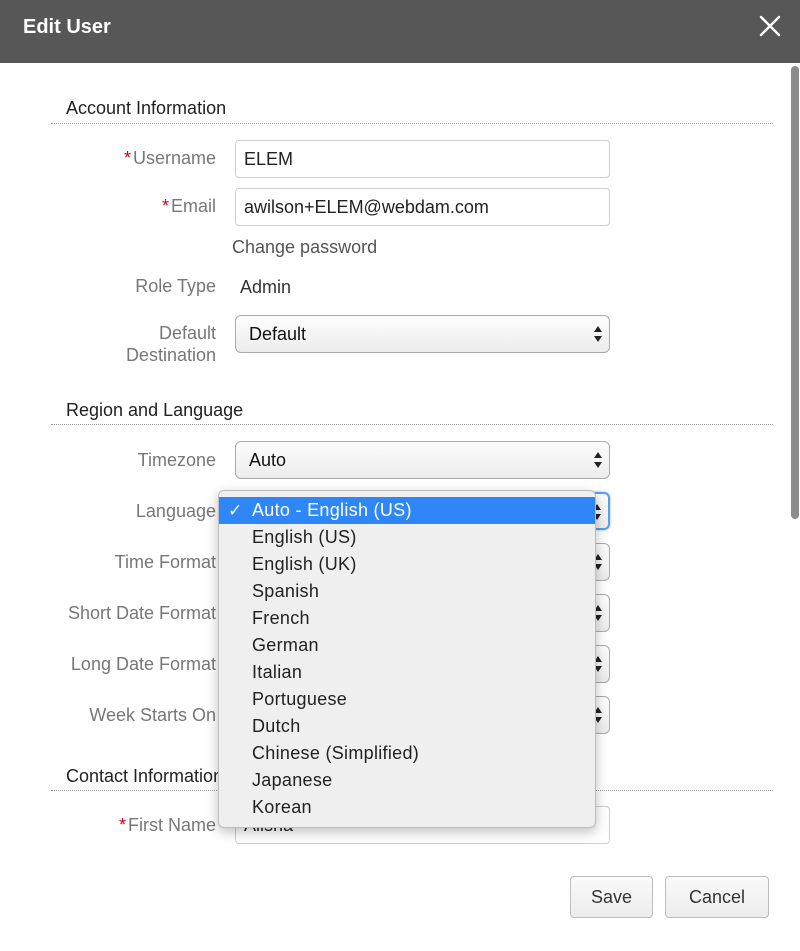 This screenshot has width=800, height=951. What do you see at coordinates (165, 562) in the screenshot?
I see `time-format-label: Time Format` at bounding box center [165, 562].